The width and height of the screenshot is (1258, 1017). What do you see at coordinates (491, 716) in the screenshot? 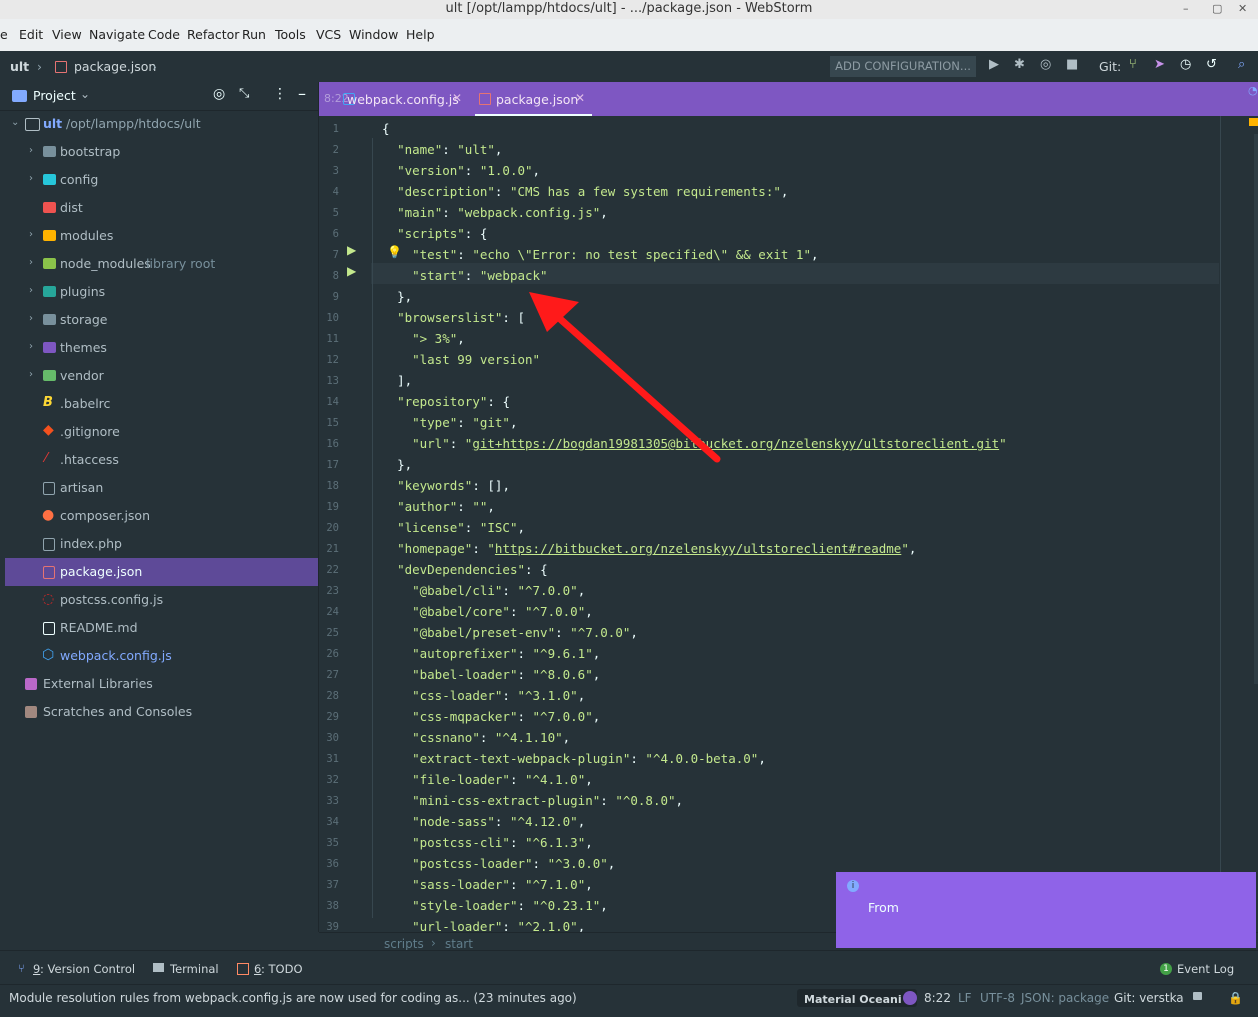
I see `code-line: "css-mqpacker": "^7.0.0",` at bounding box center [491, 716].